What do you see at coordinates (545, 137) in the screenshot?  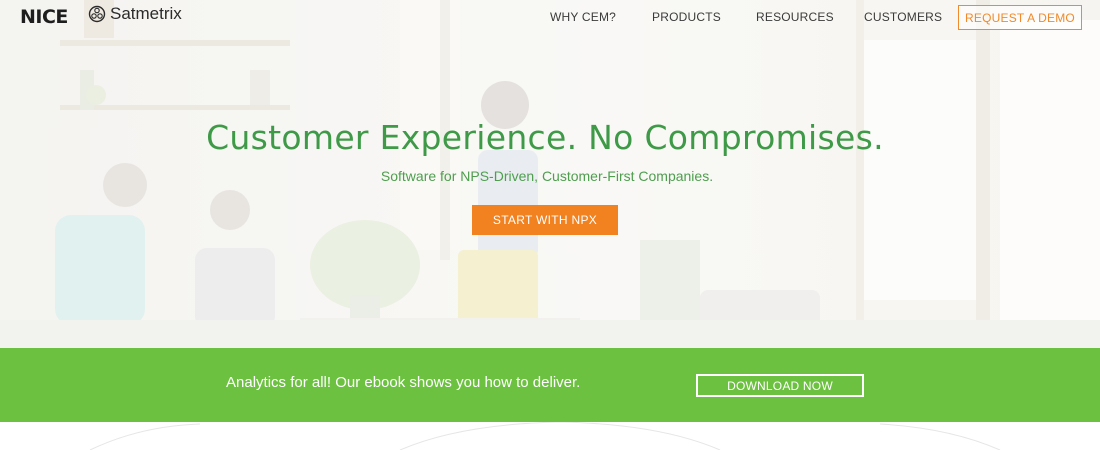 I see `hero-headline: Customer Experience. No Compromises.` at bounding box center [545, 137].